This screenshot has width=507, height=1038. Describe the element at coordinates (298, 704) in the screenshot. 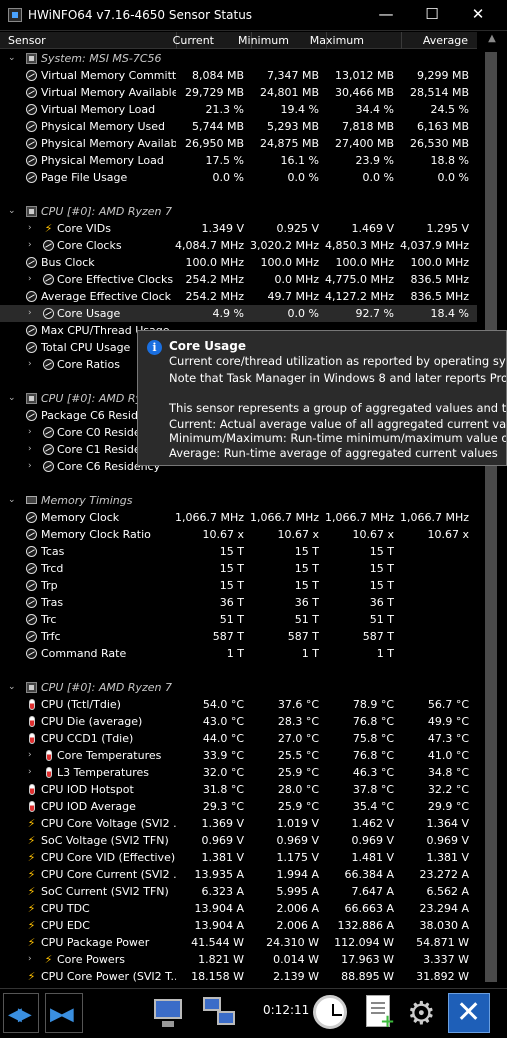

I see `minimum-value: 37.6 °C` at that location.